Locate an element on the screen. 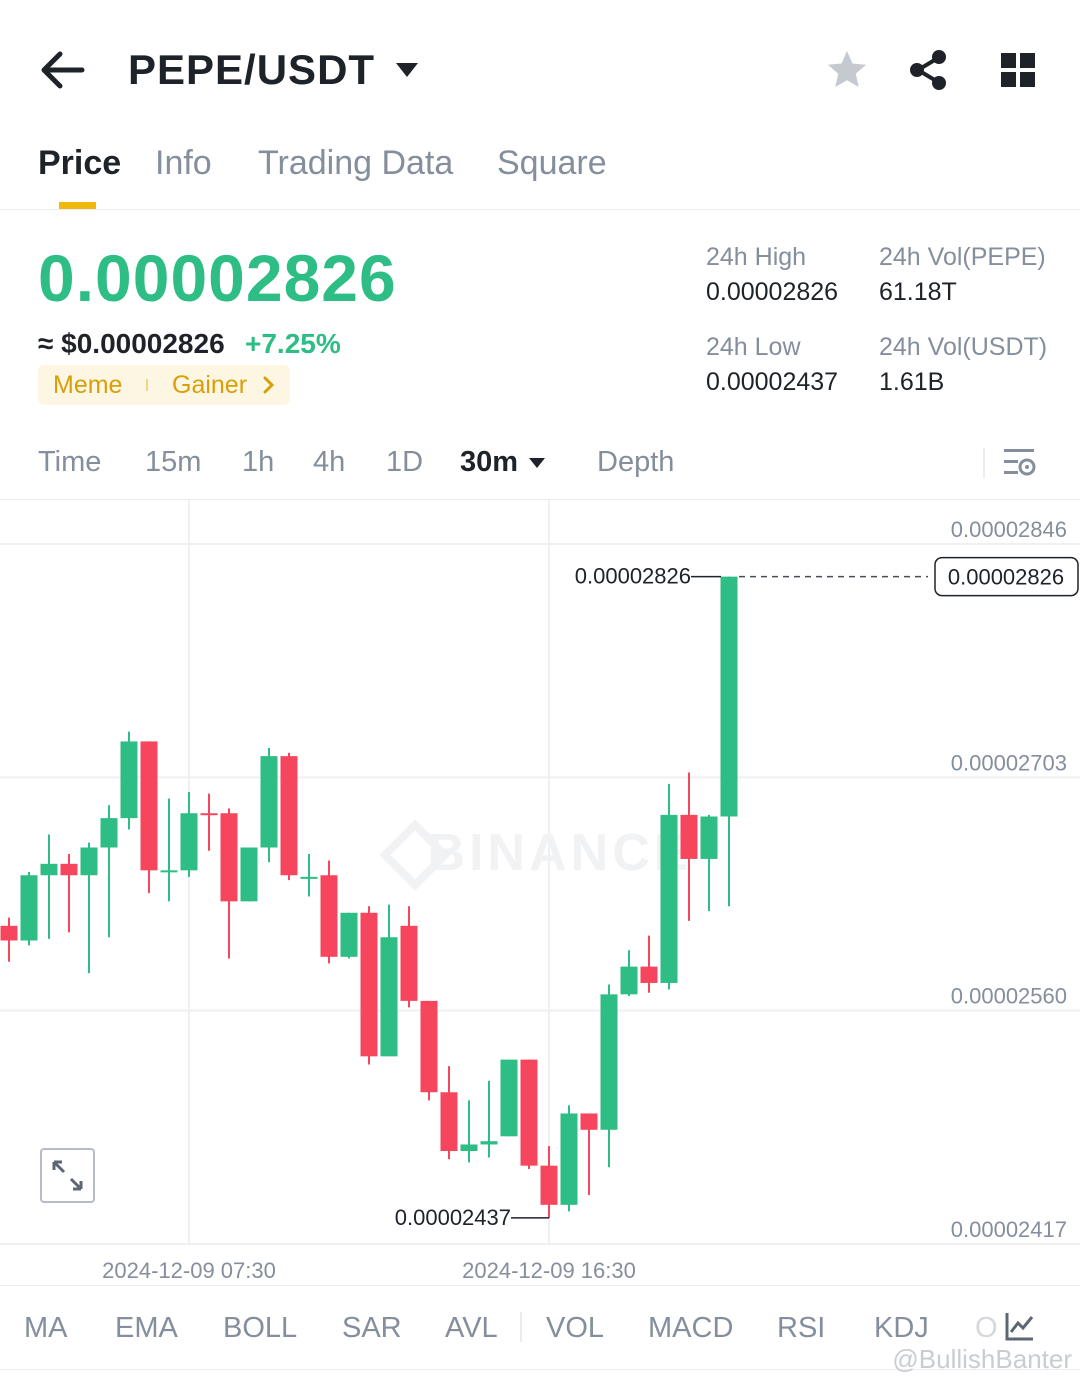 The width and height of the screenshot is (1080, 1383). tag-meme: Meme is located at coordinates (88, 385).